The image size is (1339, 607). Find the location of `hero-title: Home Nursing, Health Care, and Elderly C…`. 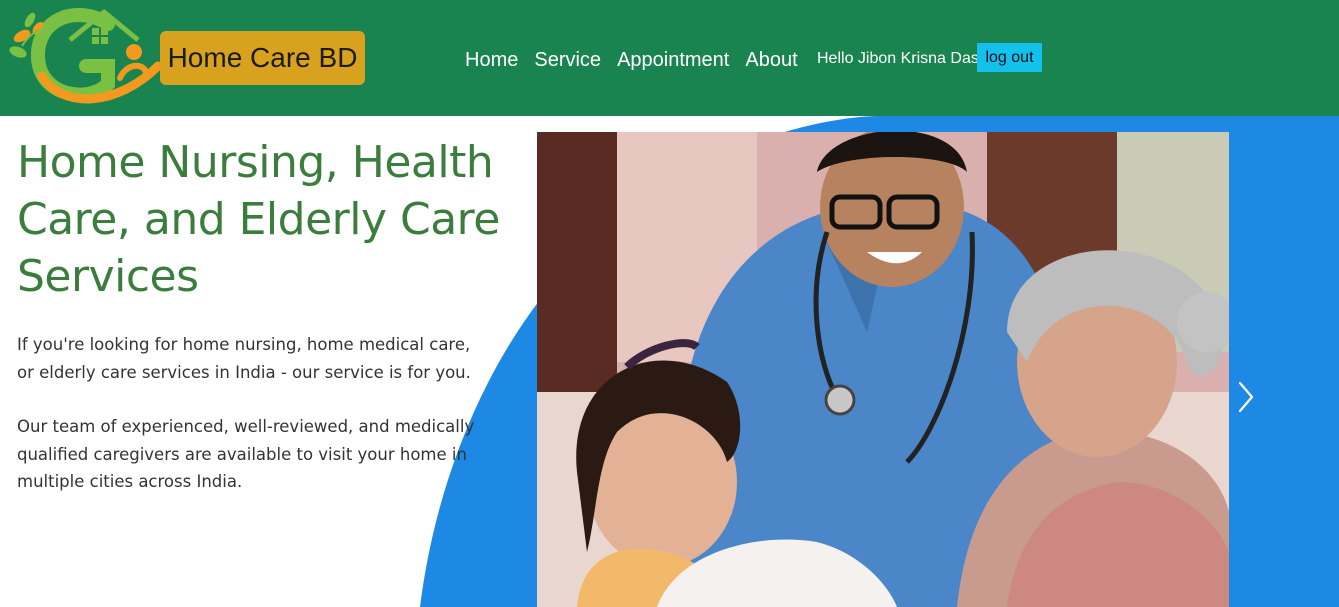

hero-title: Home Nursing, Health Care, and Elderly C… is located at coordinates (258, 219).